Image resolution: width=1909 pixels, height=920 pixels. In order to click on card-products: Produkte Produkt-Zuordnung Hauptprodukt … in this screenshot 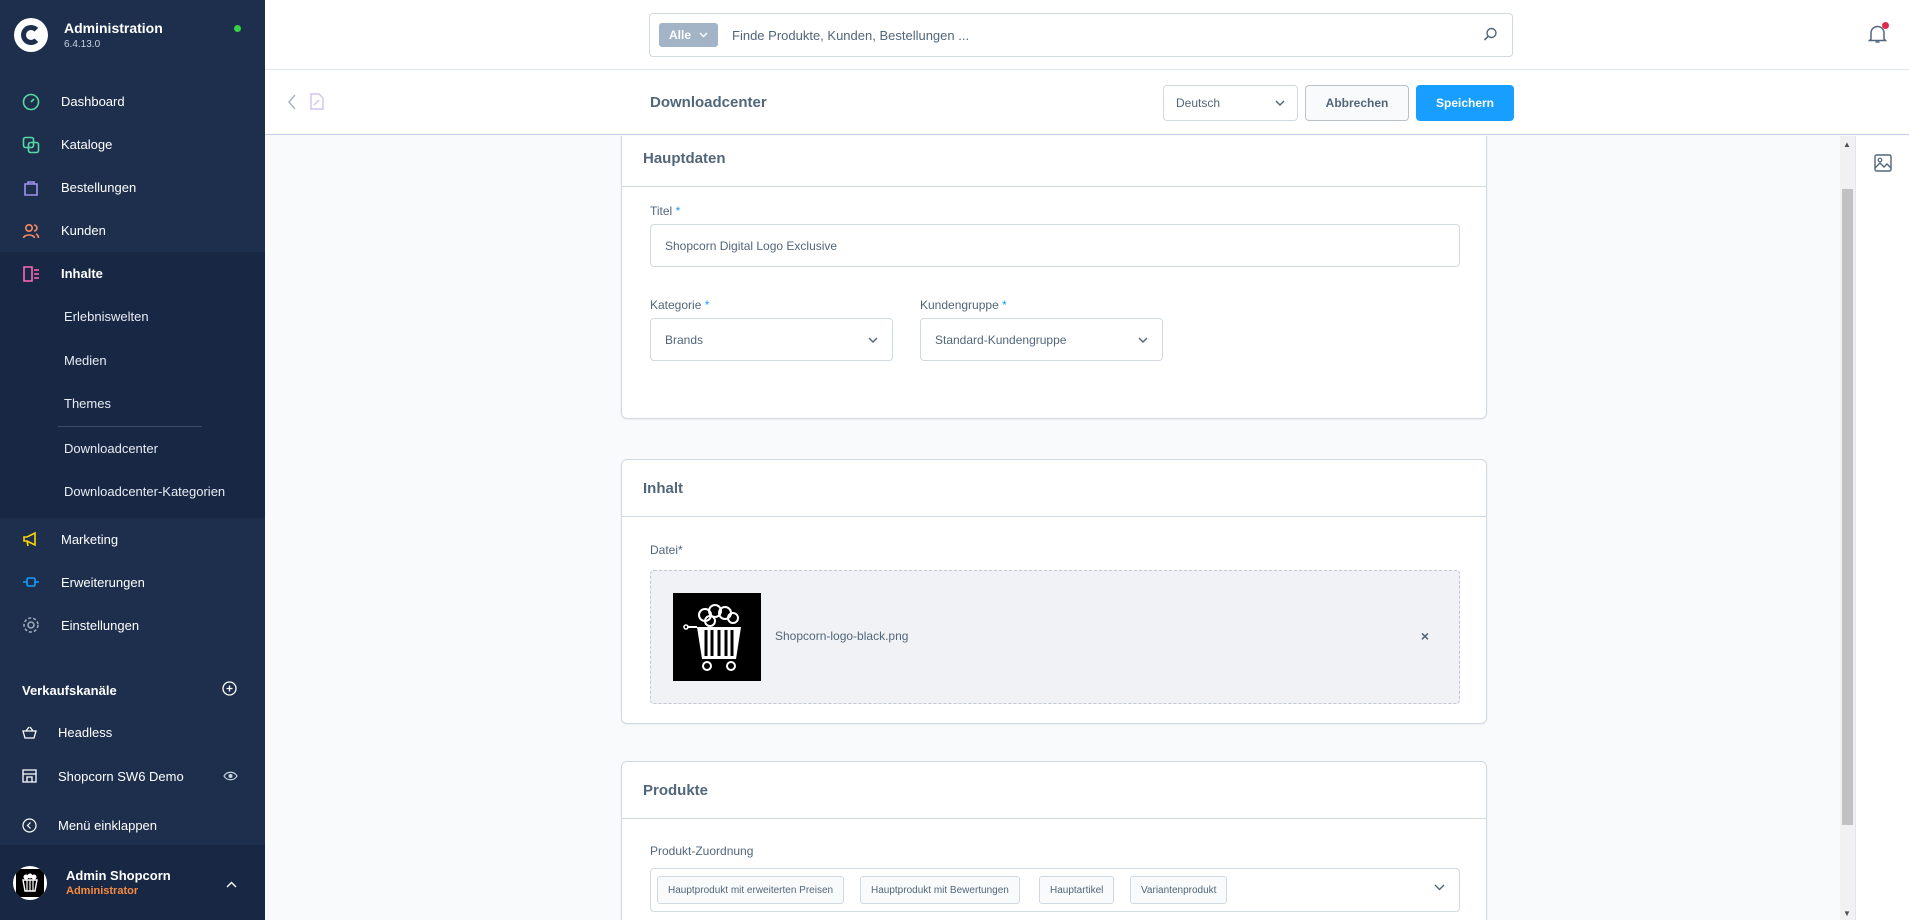, I will do `click(1054, 840)`.